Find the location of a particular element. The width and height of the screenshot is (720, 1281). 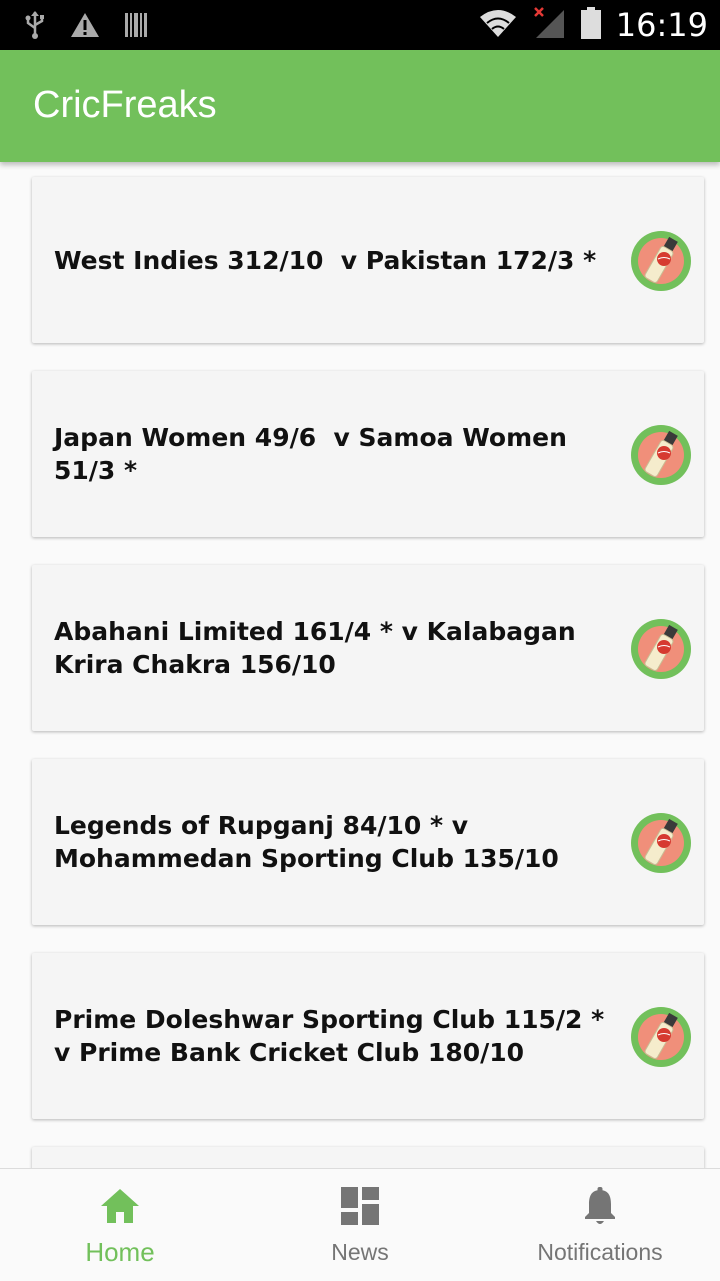

match-card: Japan Women 49/6 v Samoa Women 51/3 * is located at coordinates (368, 454).